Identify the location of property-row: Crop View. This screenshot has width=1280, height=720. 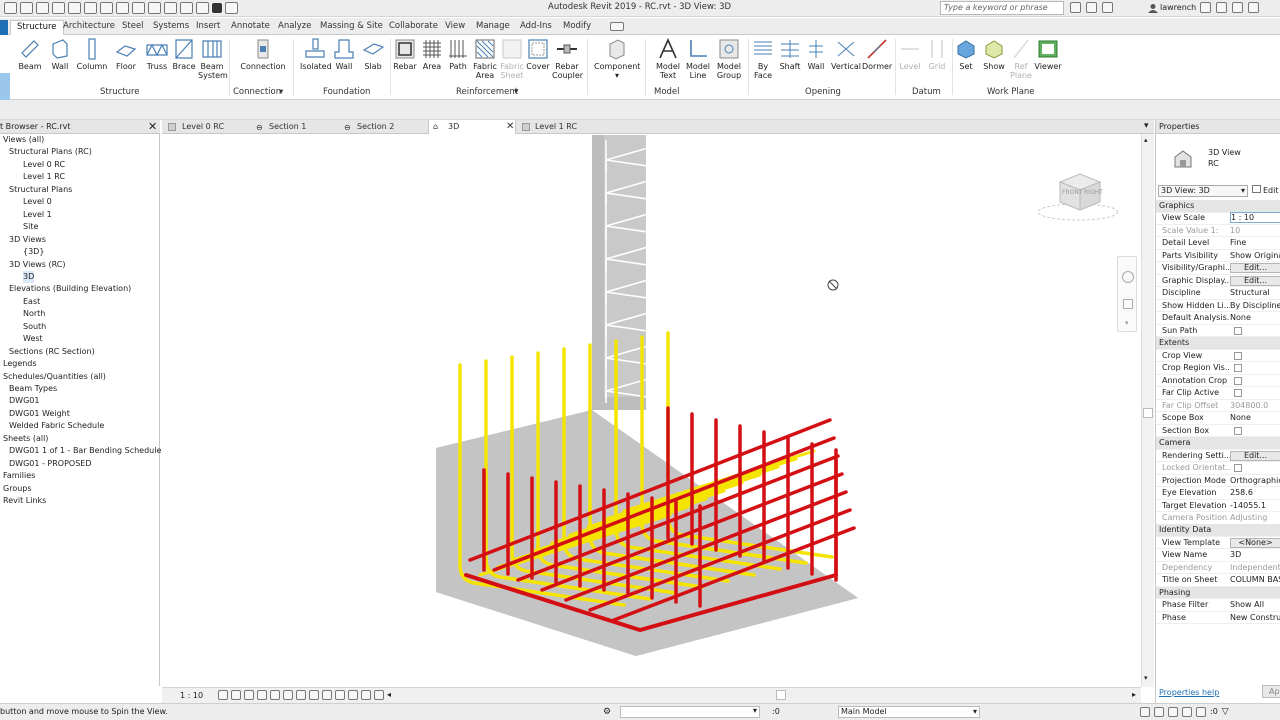
(1218, 356).